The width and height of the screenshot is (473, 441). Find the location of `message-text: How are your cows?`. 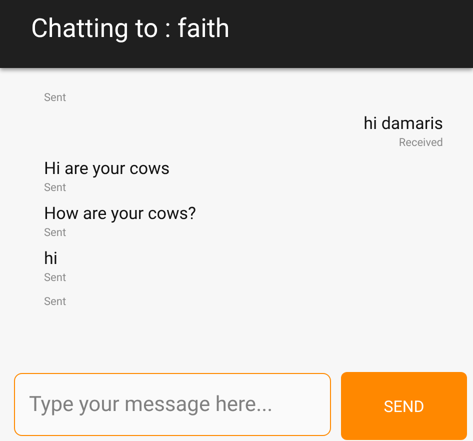

message-text: How are your cows? is located at coordinates (120, 214).